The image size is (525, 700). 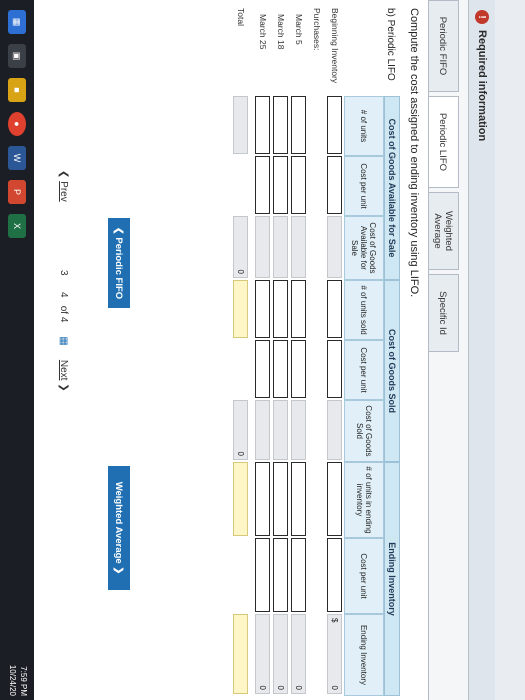 I want to click on col-sold-units: # of units sold, so click(x=364, y=310).